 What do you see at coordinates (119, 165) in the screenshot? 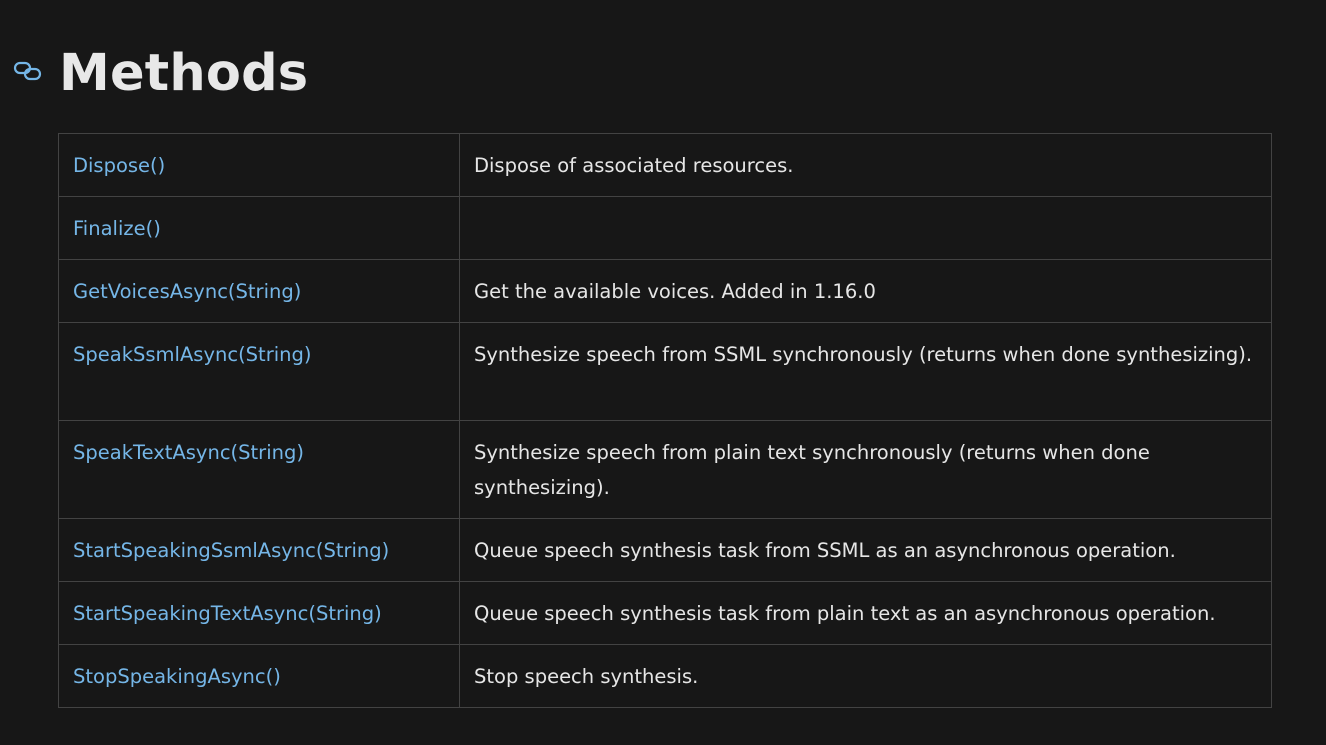
I see `method-link-dispose: Dispose()` at bounding box center [119, 165].